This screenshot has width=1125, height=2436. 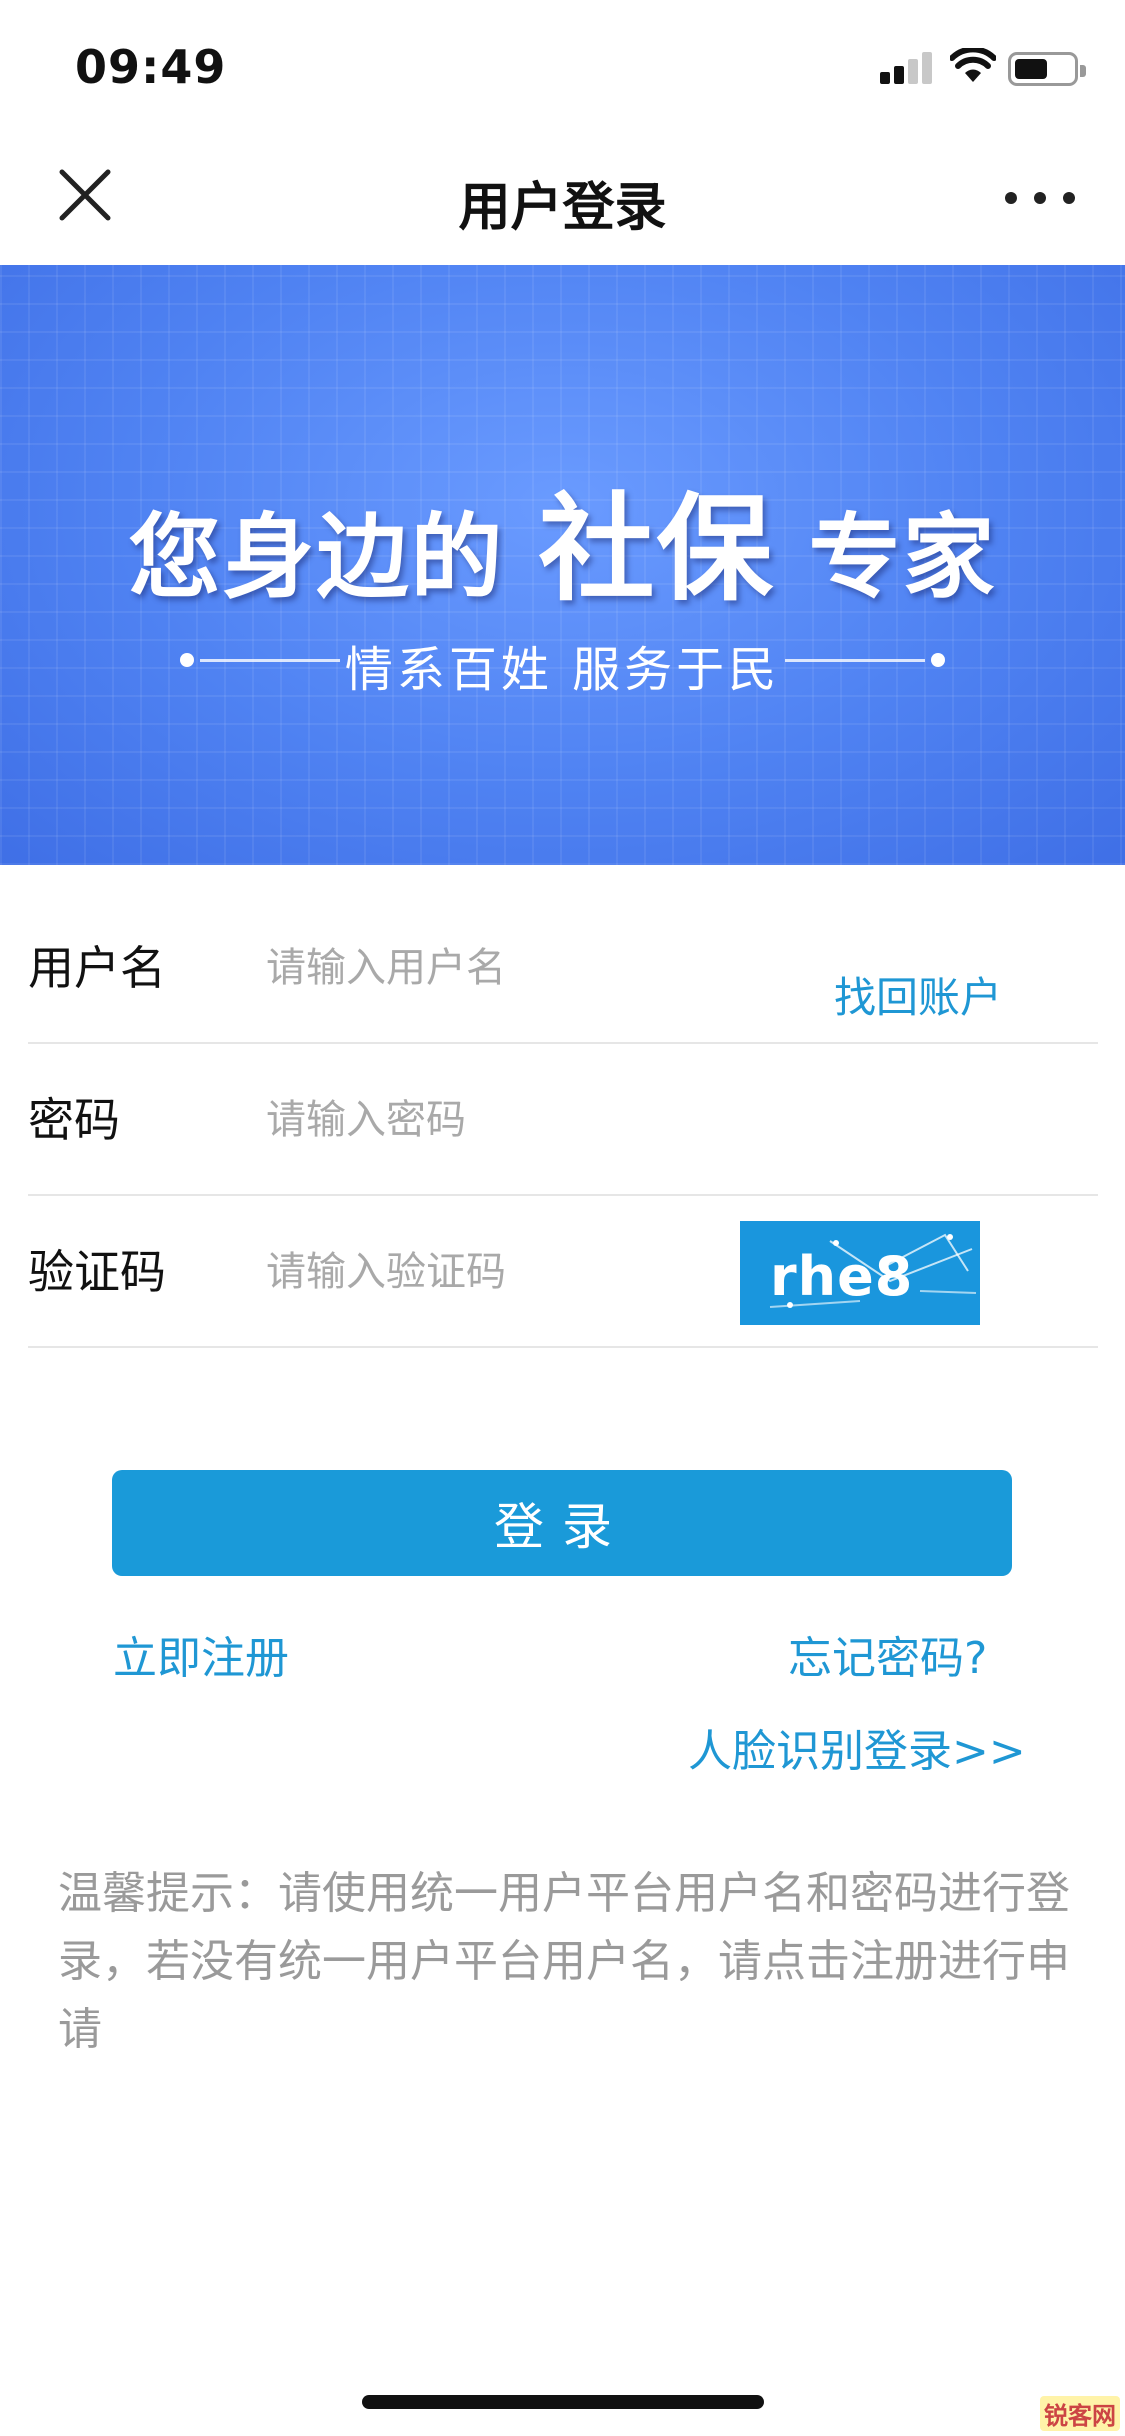 What do you see at coordinates (1080, 2413) in the screenshot?
I see `watermark-text: 锐客网` at bounding box center [1080, 2413].